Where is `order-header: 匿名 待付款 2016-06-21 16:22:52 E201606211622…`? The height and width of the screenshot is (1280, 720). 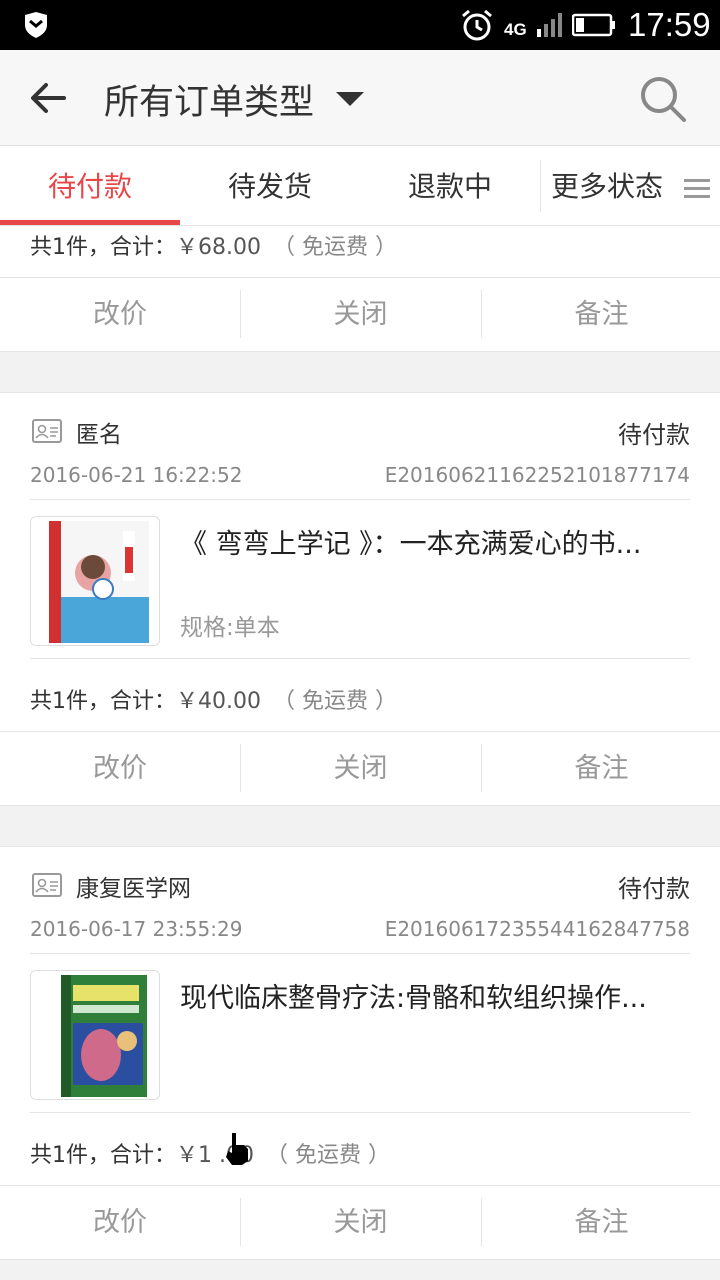 order-header: 匿名 待付款 2016-06-21 16:22:52 E201606211622… is located at coordinates (360, 443).